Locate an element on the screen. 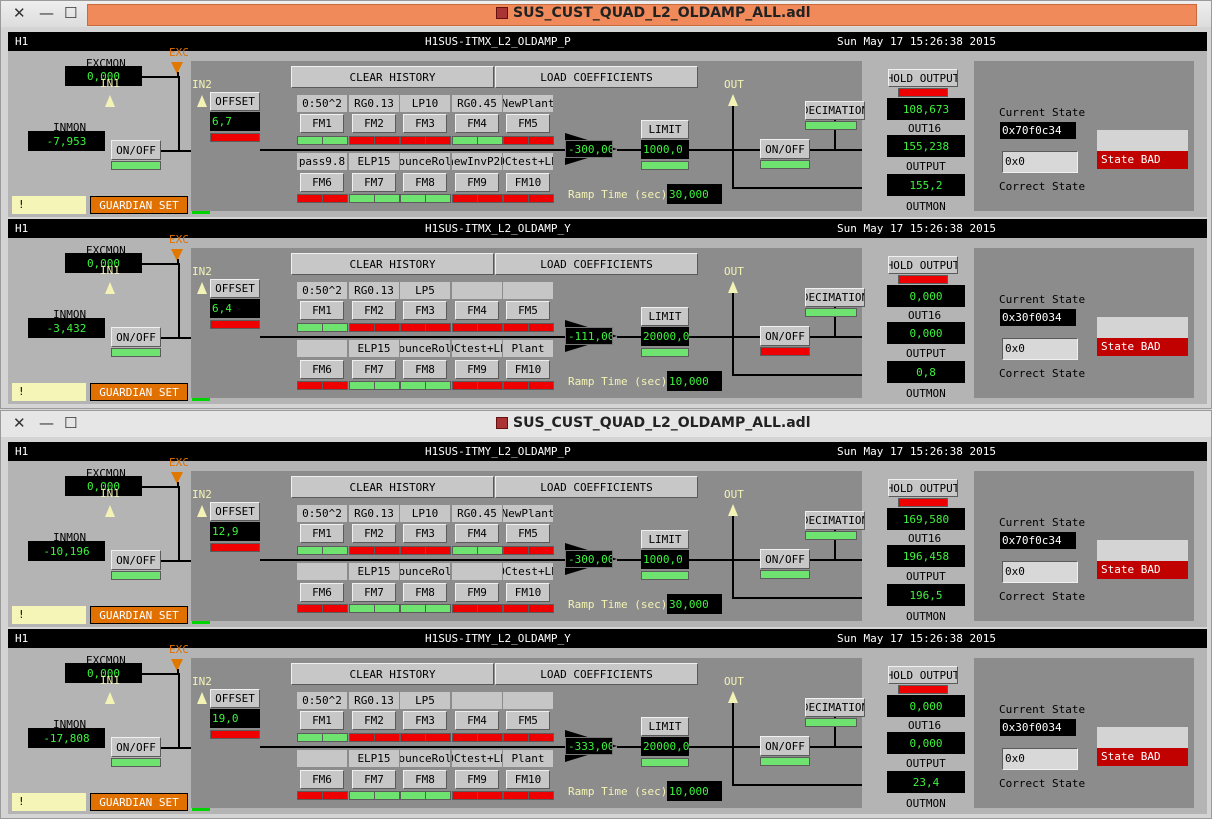 This screenshot has width=1212, height=819. gain-value: -111,000 is located at coordinates (589, 336).